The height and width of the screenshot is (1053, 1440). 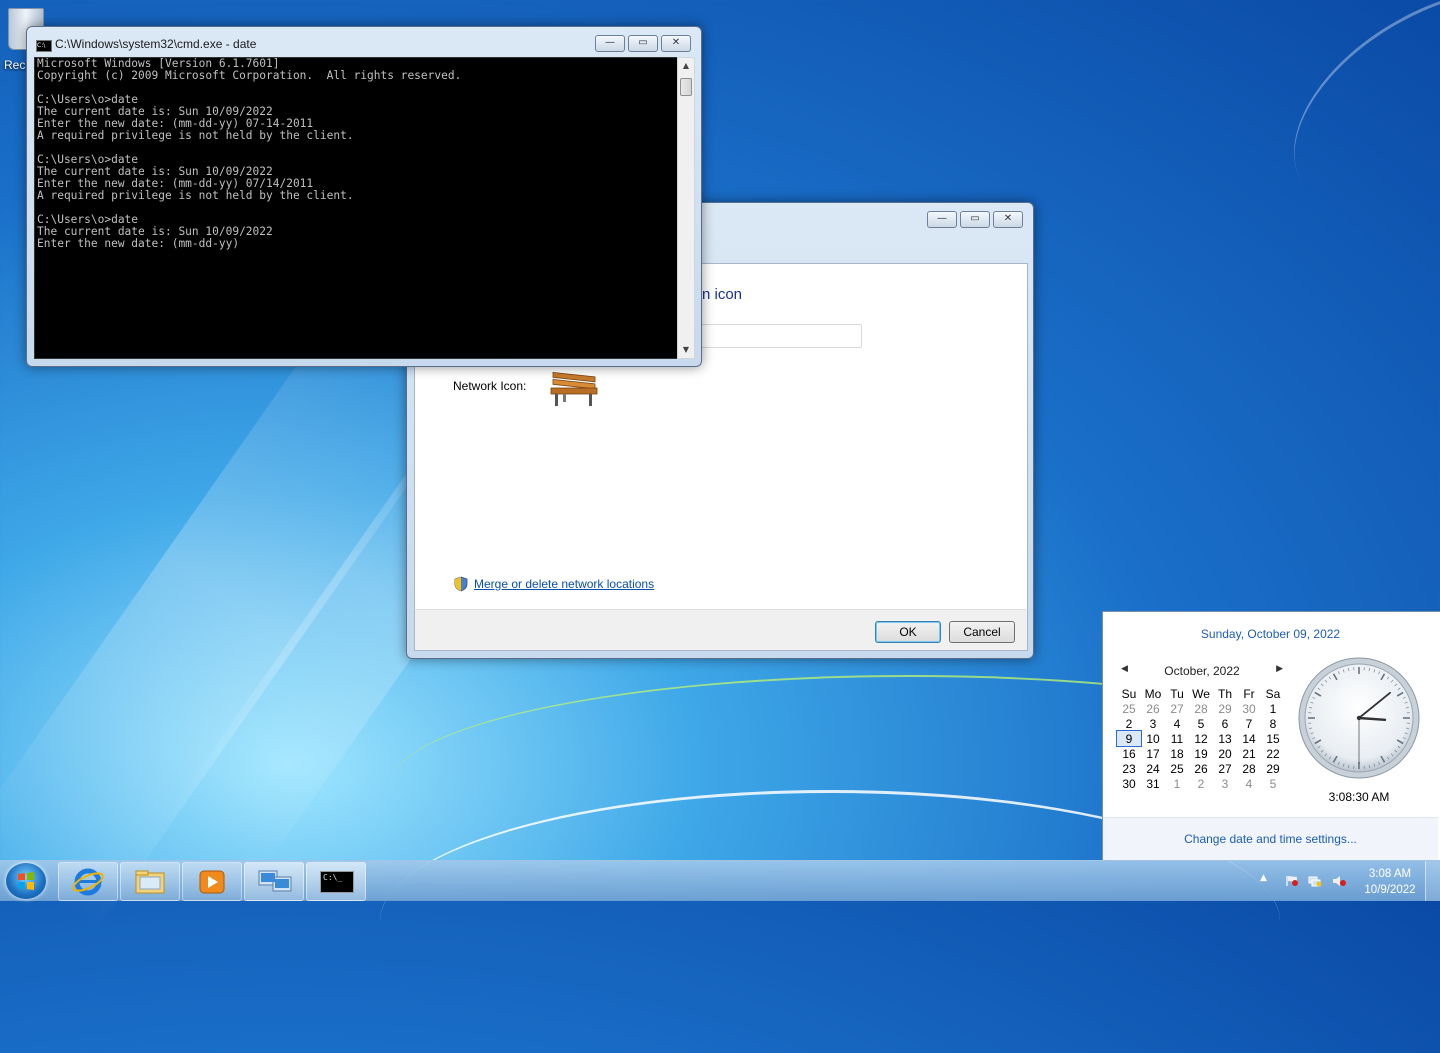 I want to click on cmd-window-icon: C:\, so click(x=44, y=46).